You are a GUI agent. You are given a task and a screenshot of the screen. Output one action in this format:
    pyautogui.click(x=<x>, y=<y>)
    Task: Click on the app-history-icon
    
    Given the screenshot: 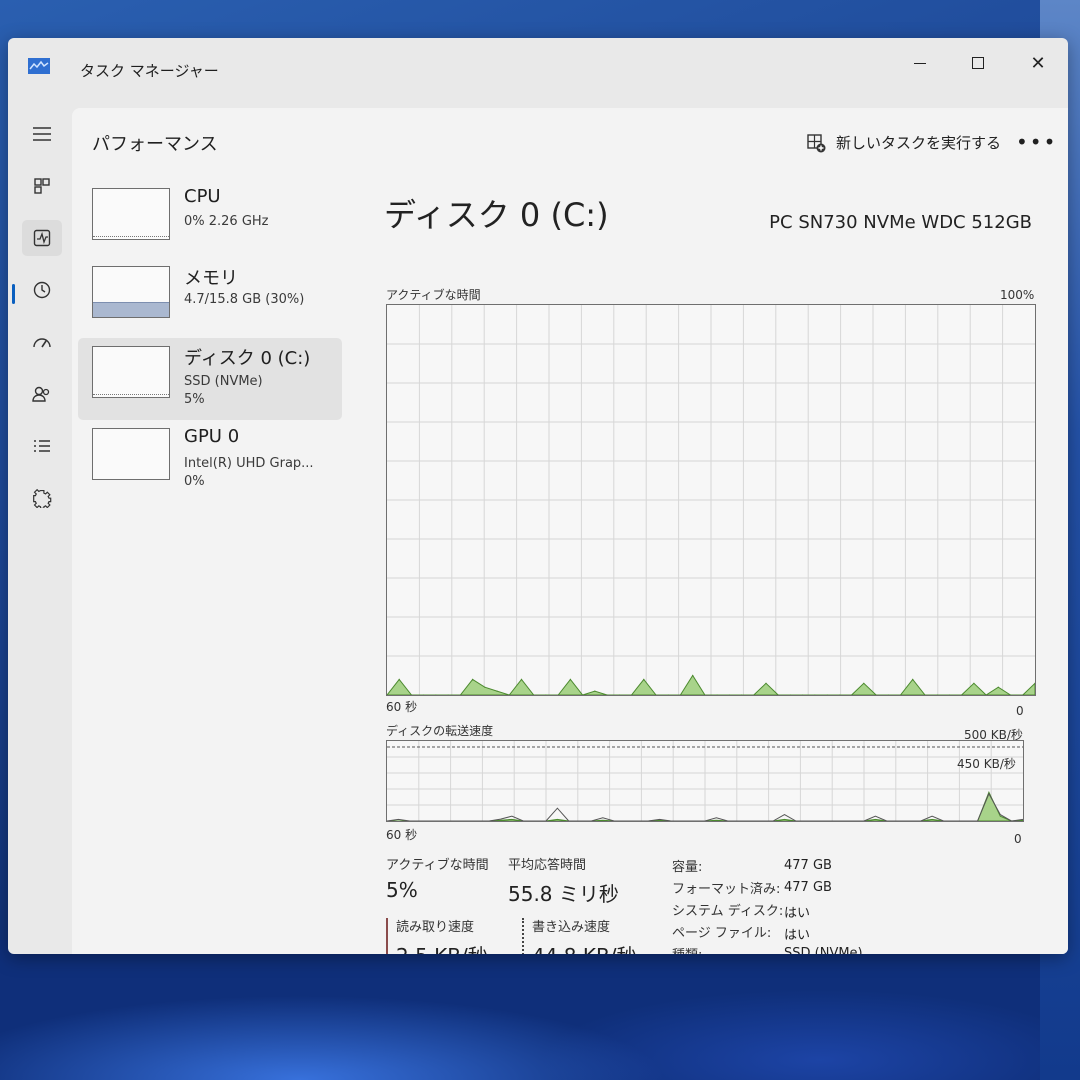 What is the action you would take?
    pyautogui.click(x=42, y=290)
    